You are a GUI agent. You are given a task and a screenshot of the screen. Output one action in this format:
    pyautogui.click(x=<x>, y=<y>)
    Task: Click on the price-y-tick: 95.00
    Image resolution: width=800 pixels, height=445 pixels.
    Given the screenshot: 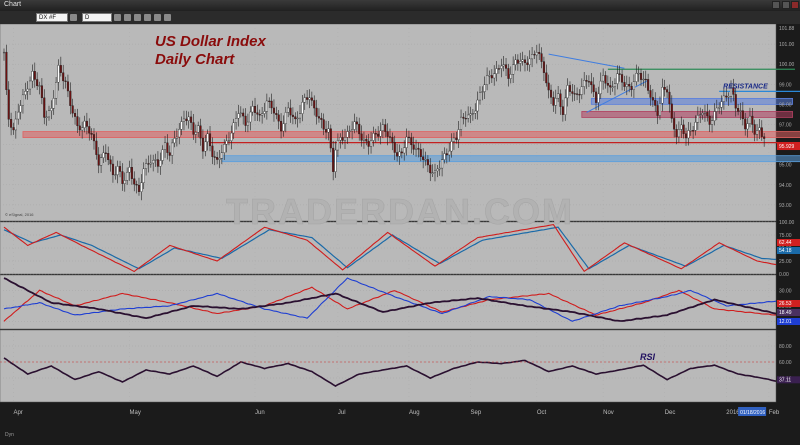 What is the action you would take?
    pyautogui.click(x=785, y=166)
    